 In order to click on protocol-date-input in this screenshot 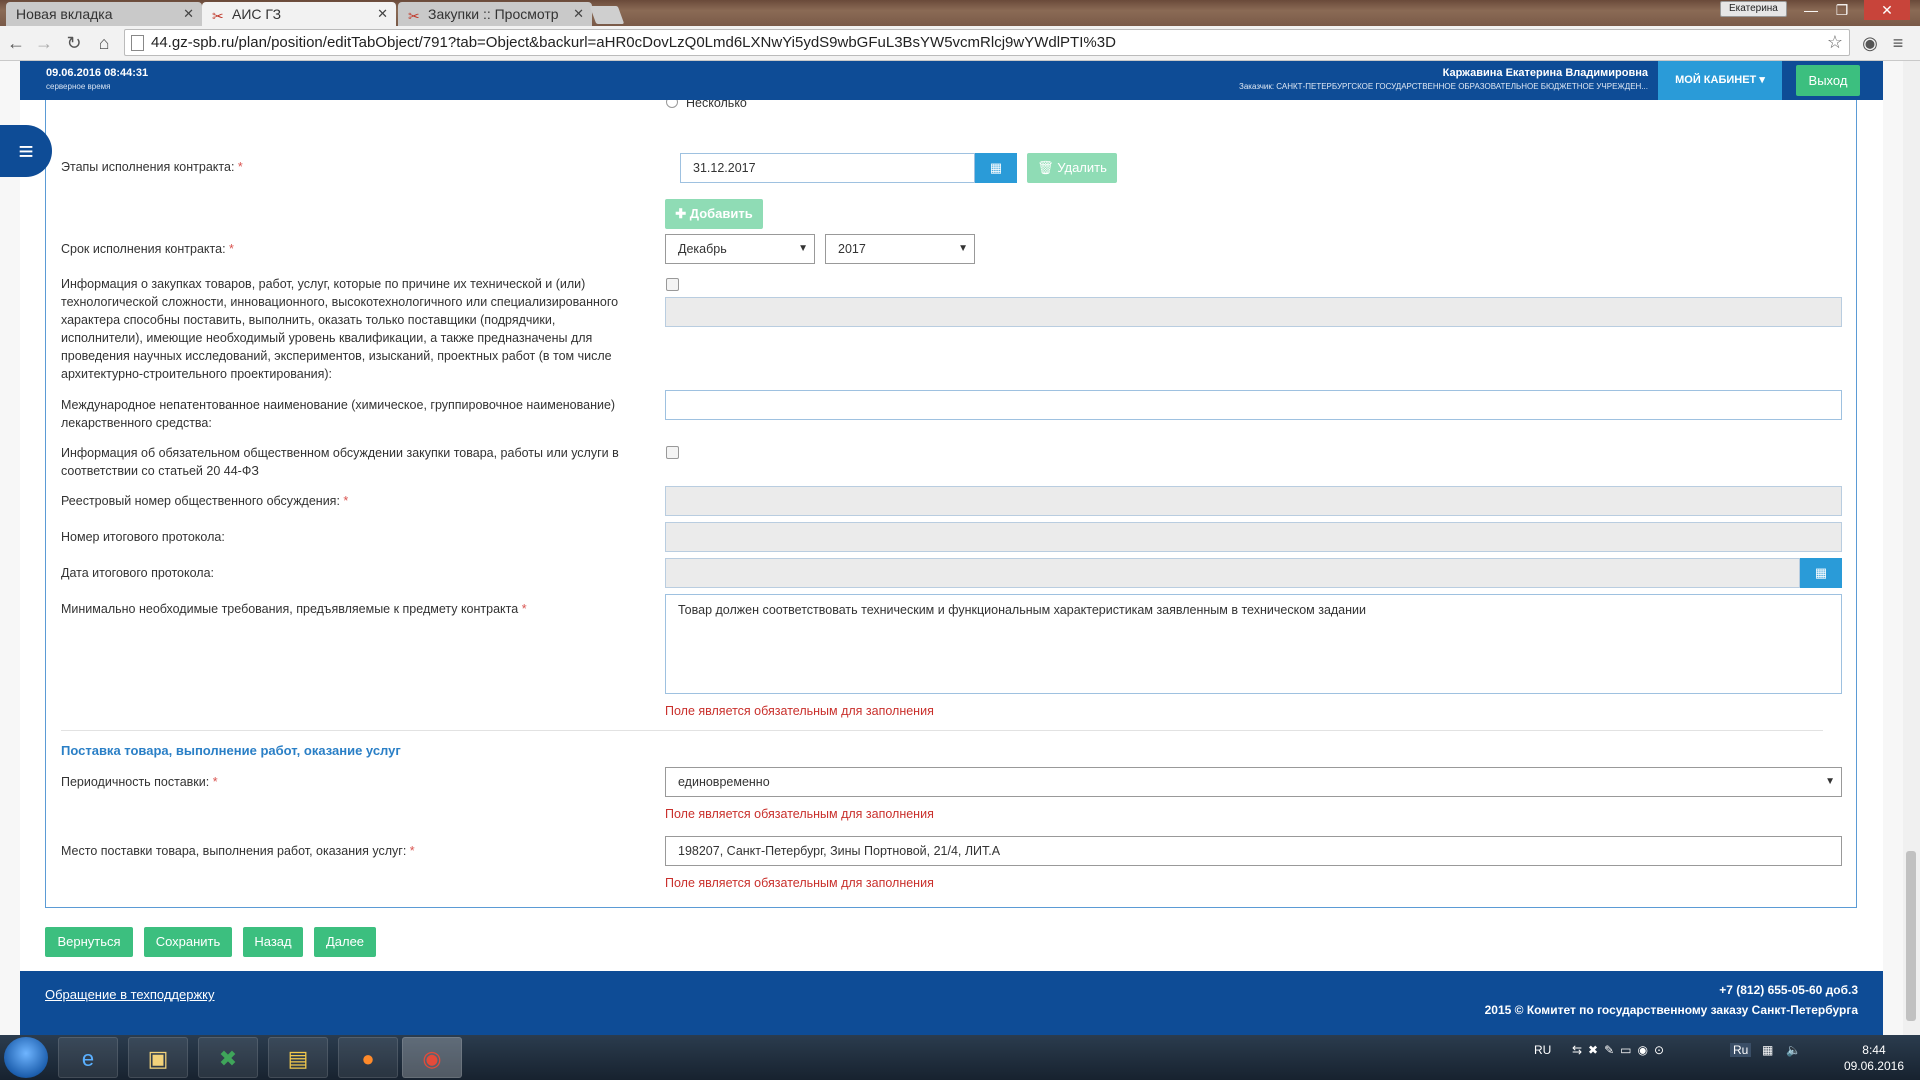, I will do `click(1232, 573)`.